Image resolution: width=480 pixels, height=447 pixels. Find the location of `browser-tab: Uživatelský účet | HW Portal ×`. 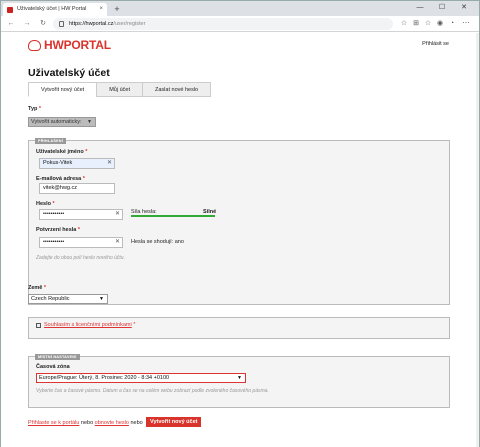

browser-tab: Uživatelský účet | HW Portal × is located at coordinates (55, 9).